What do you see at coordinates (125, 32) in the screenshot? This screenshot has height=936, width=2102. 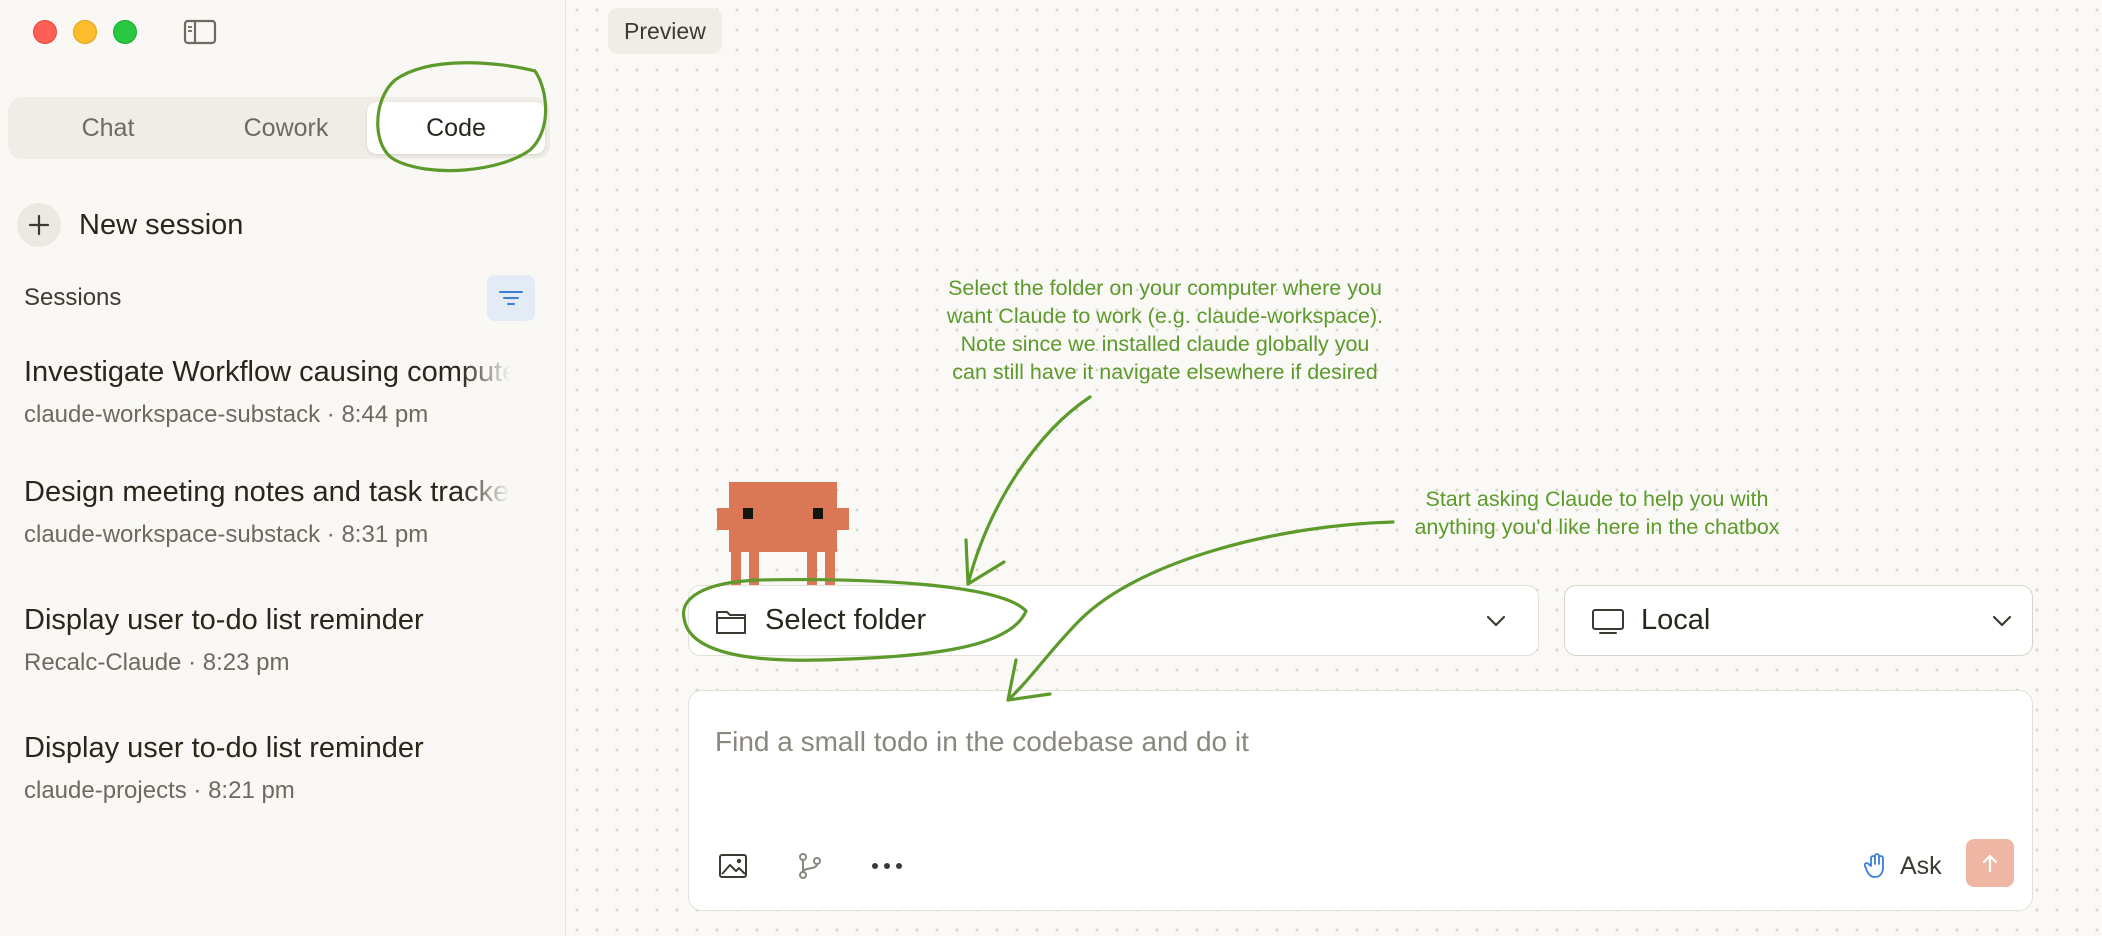 I see `maximize-icon` at bounding box center [125, 32].